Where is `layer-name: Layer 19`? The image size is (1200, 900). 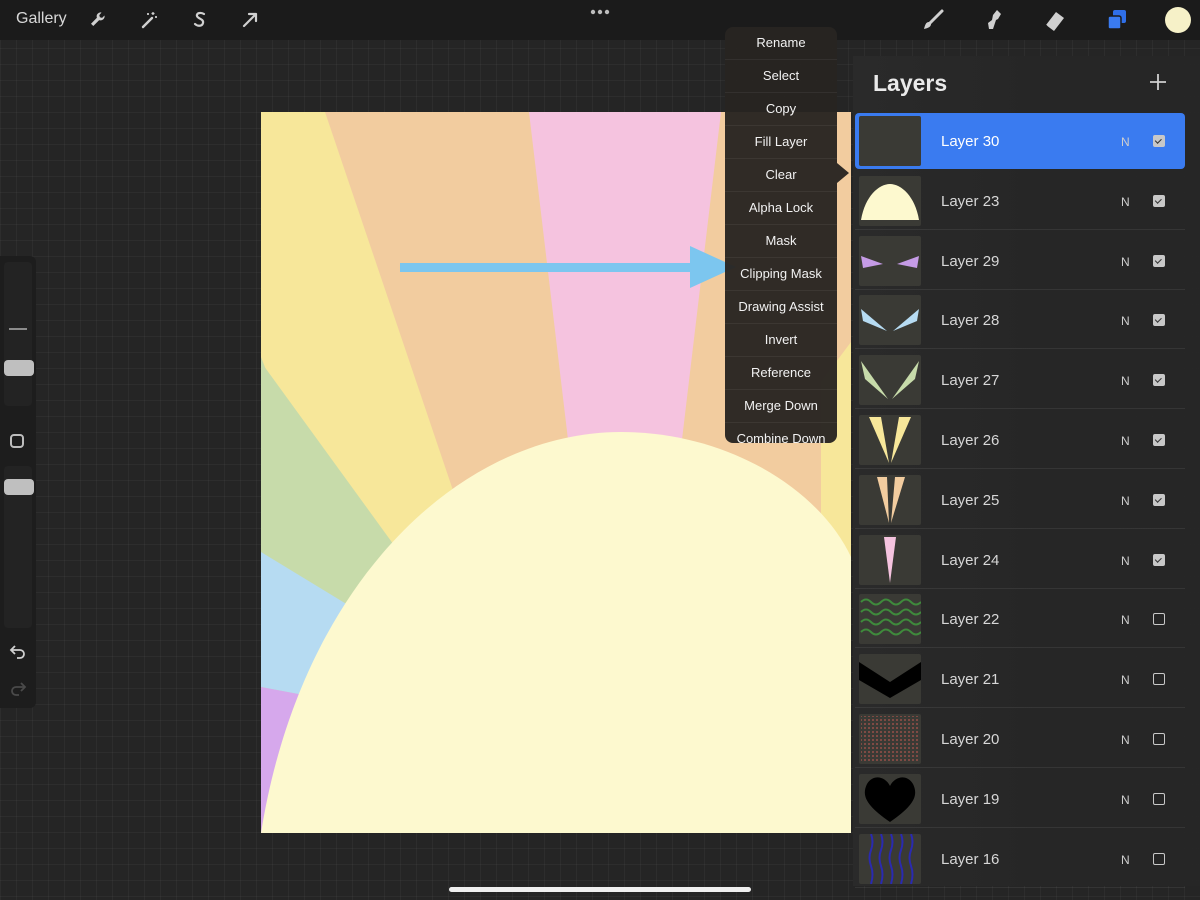 layer-name: Layer 19 is located at coordinates (970, 799).